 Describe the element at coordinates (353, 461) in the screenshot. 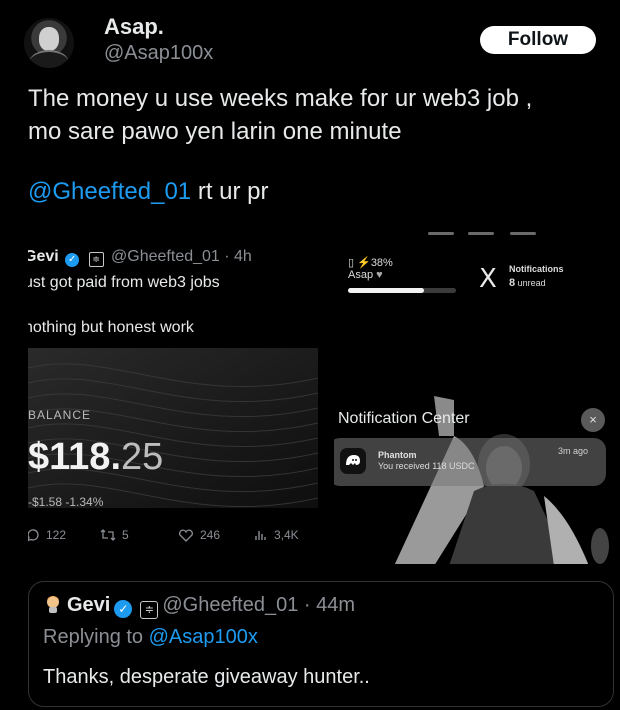

I see `phantom-ghost-icon` at that location.